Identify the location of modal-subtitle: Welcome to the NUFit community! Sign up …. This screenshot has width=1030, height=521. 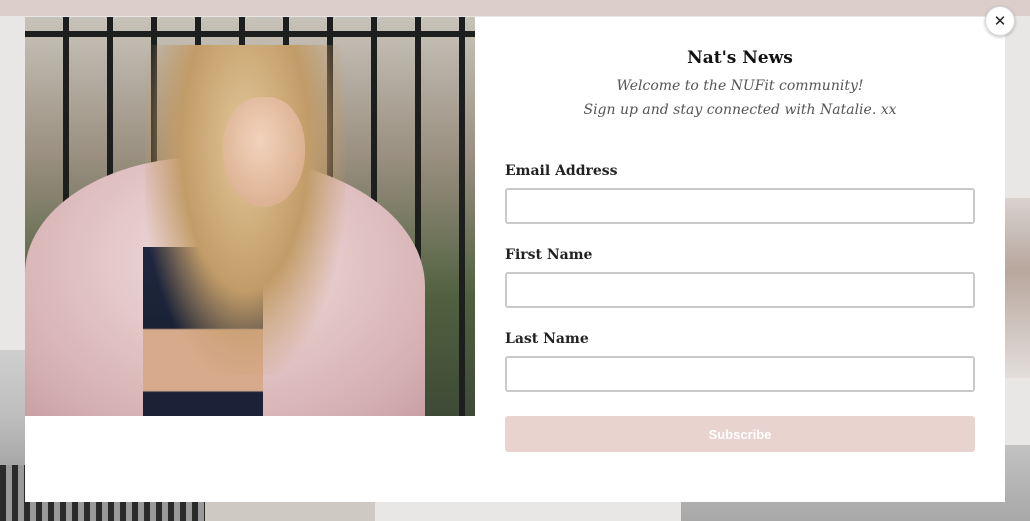
(740, 98).